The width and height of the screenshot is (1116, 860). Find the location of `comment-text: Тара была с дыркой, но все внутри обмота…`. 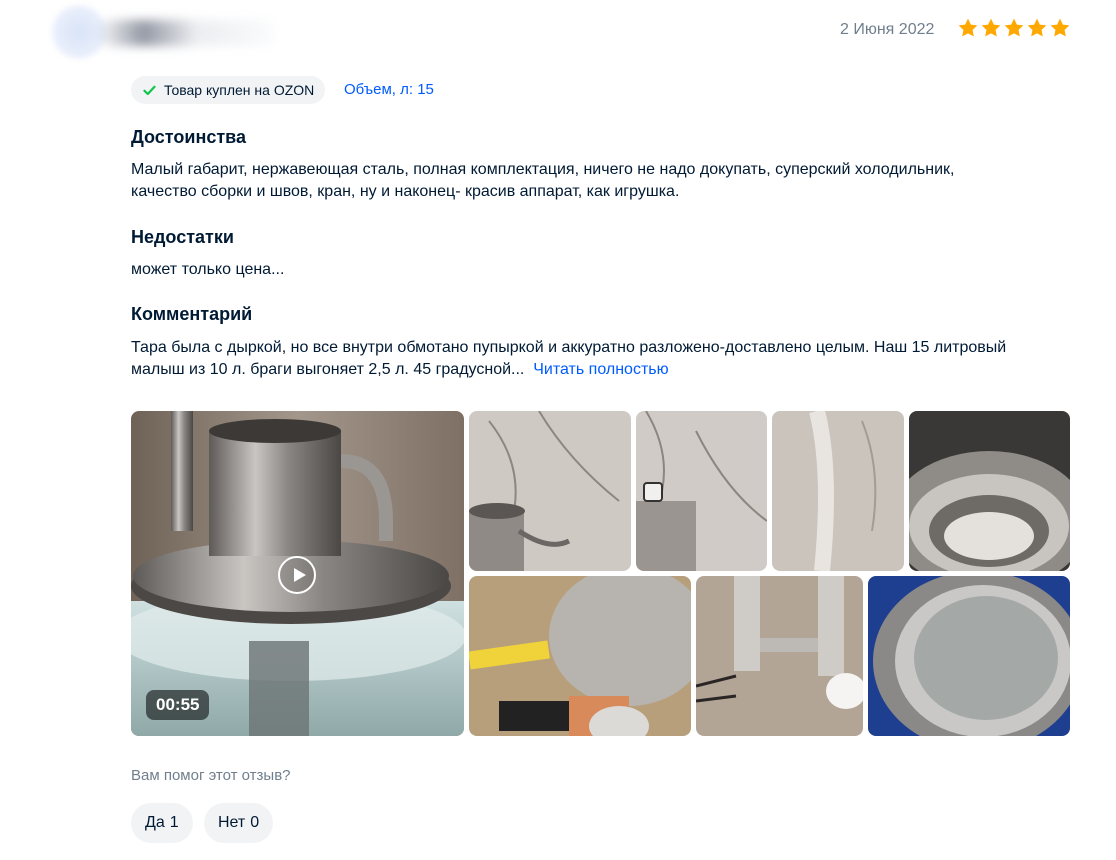

comment-text: Тара была с дыркой, но все внутри обмота… is located at coordinates (606, 359).